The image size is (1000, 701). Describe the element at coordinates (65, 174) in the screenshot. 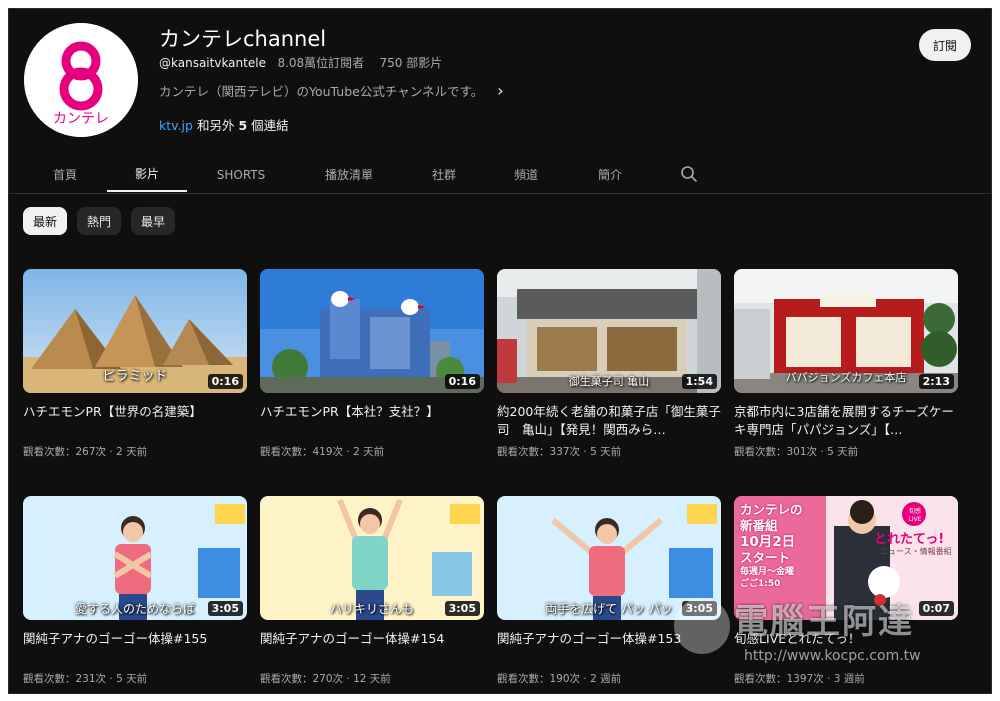

I see `tab-home: 首頁` at that location.